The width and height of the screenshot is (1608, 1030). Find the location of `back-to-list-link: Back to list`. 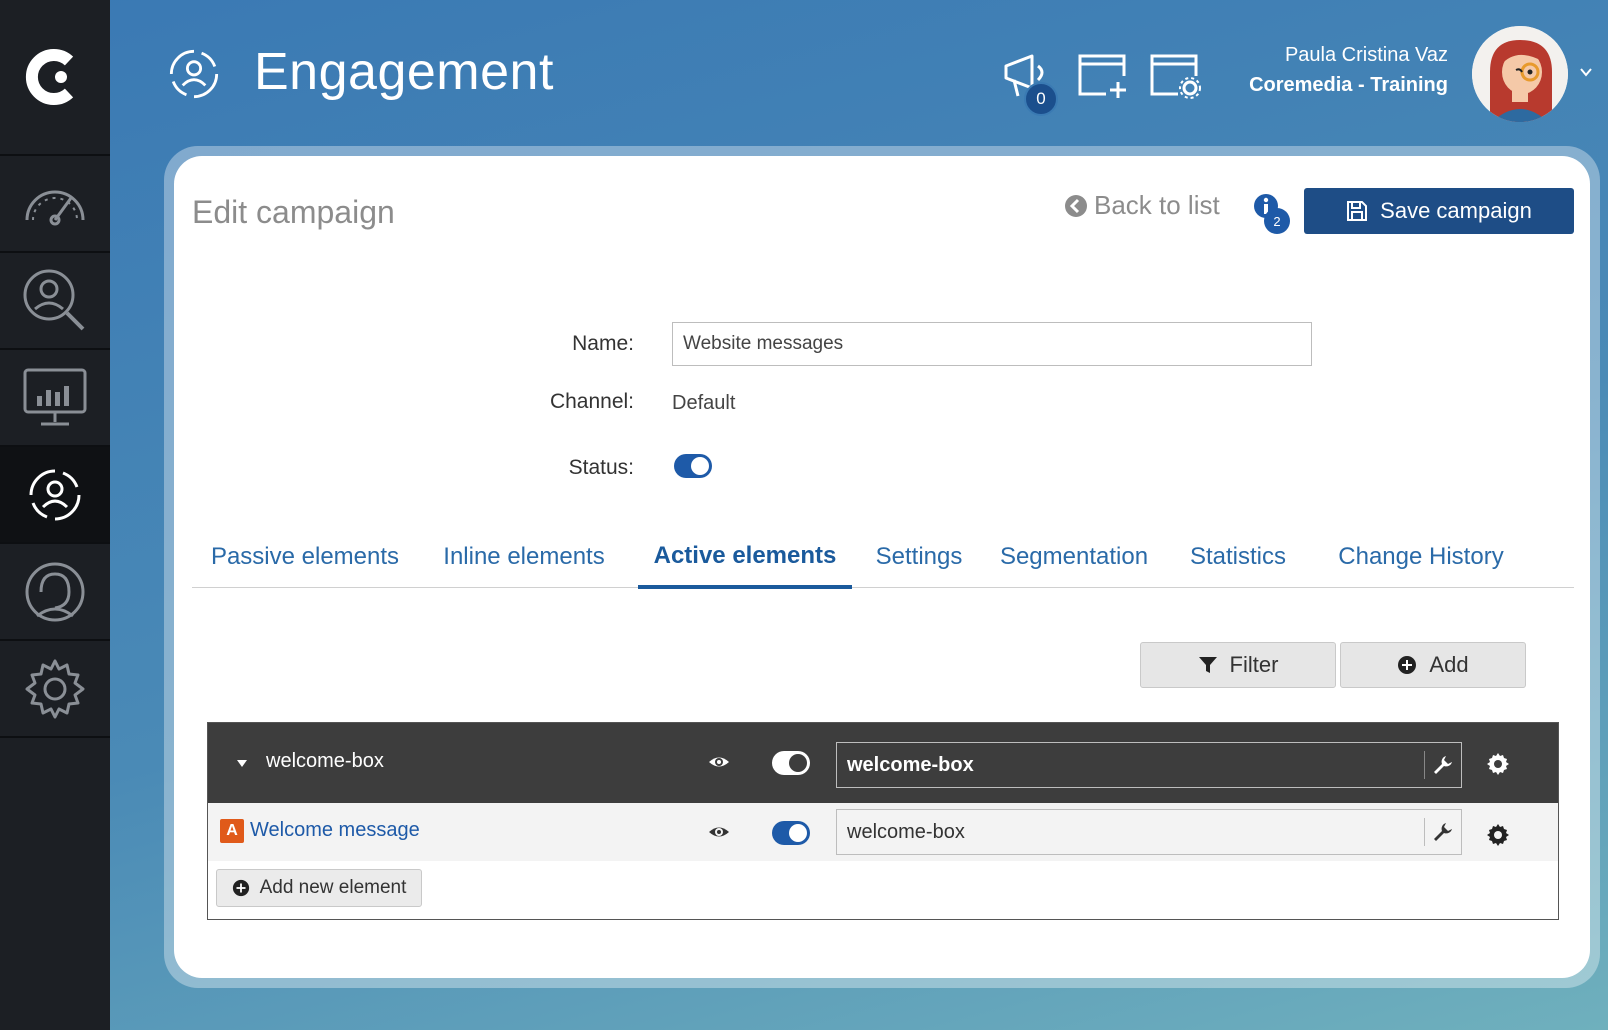

back-to-list-link: Back to list is located at coordinates (1142, 205).